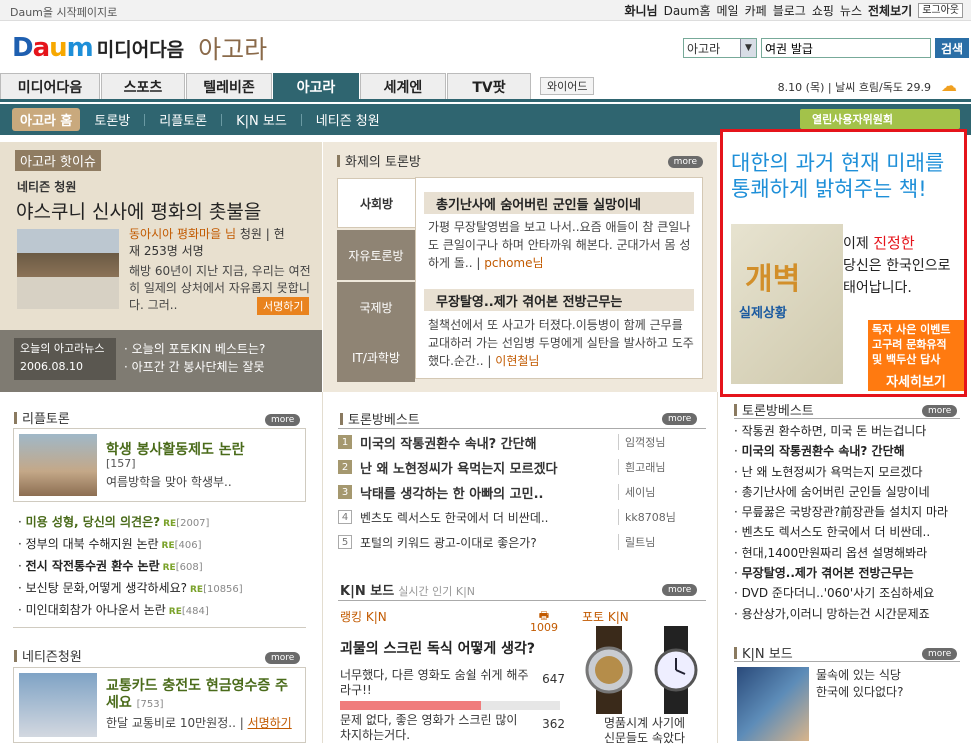 This screenshot has height=746, width=971. I want to click on debate-item-title: 무장탈영..제가 겪어본 전방근무는, so click(559, 300).